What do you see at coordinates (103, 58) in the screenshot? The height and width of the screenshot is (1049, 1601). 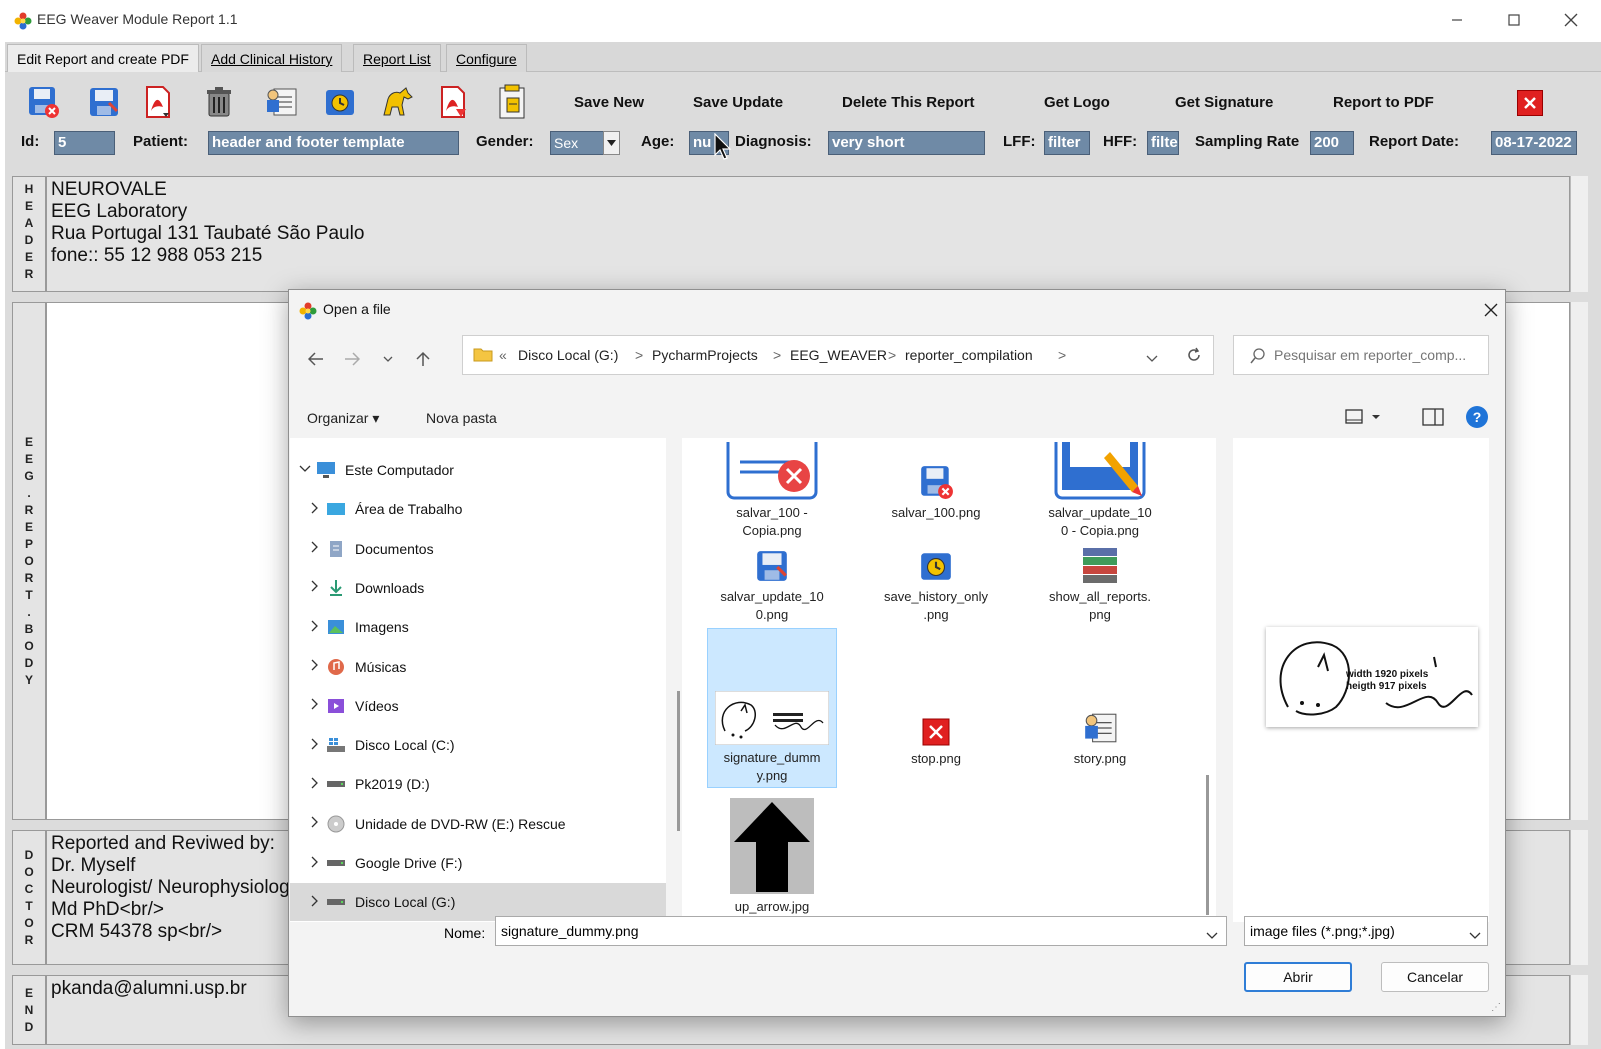 I see `tab-edit-report: Edit Report and create PDF` at bounding box center [103, 58].